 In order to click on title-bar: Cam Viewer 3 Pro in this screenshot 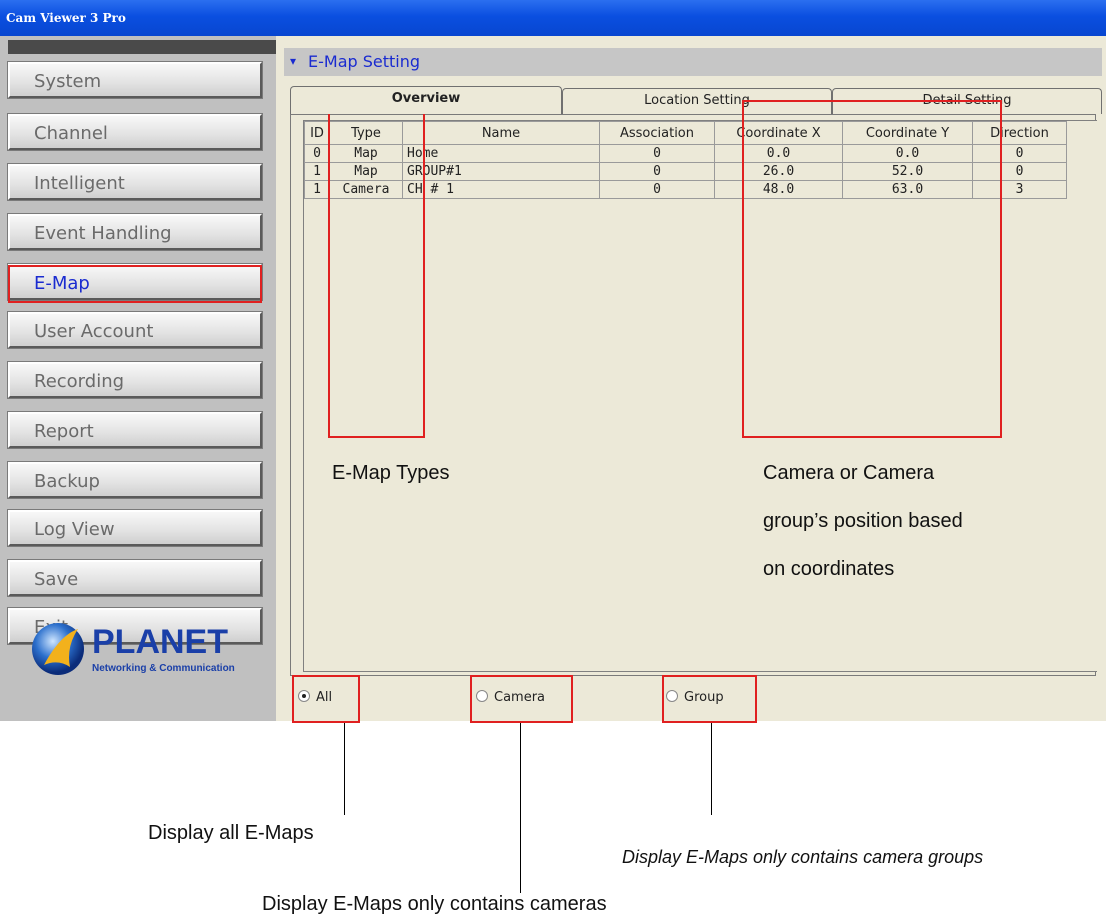, I will do `click(553, 18)`.